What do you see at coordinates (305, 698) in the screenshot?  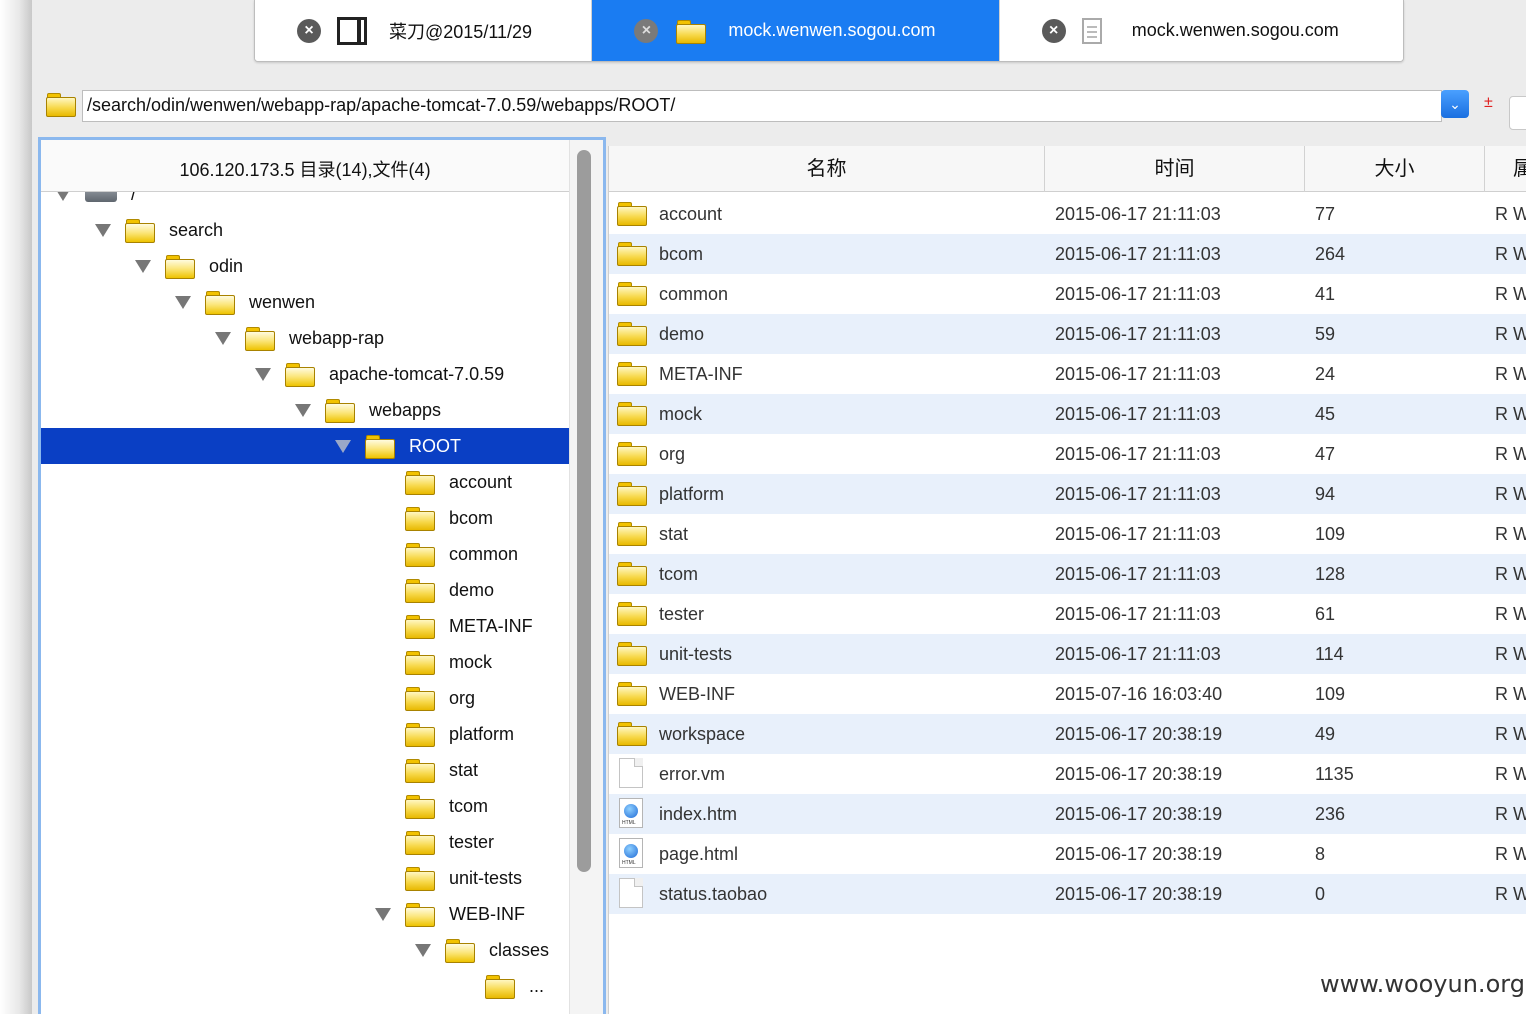 I see `tree-item: org` at bounding box center [305, 698].